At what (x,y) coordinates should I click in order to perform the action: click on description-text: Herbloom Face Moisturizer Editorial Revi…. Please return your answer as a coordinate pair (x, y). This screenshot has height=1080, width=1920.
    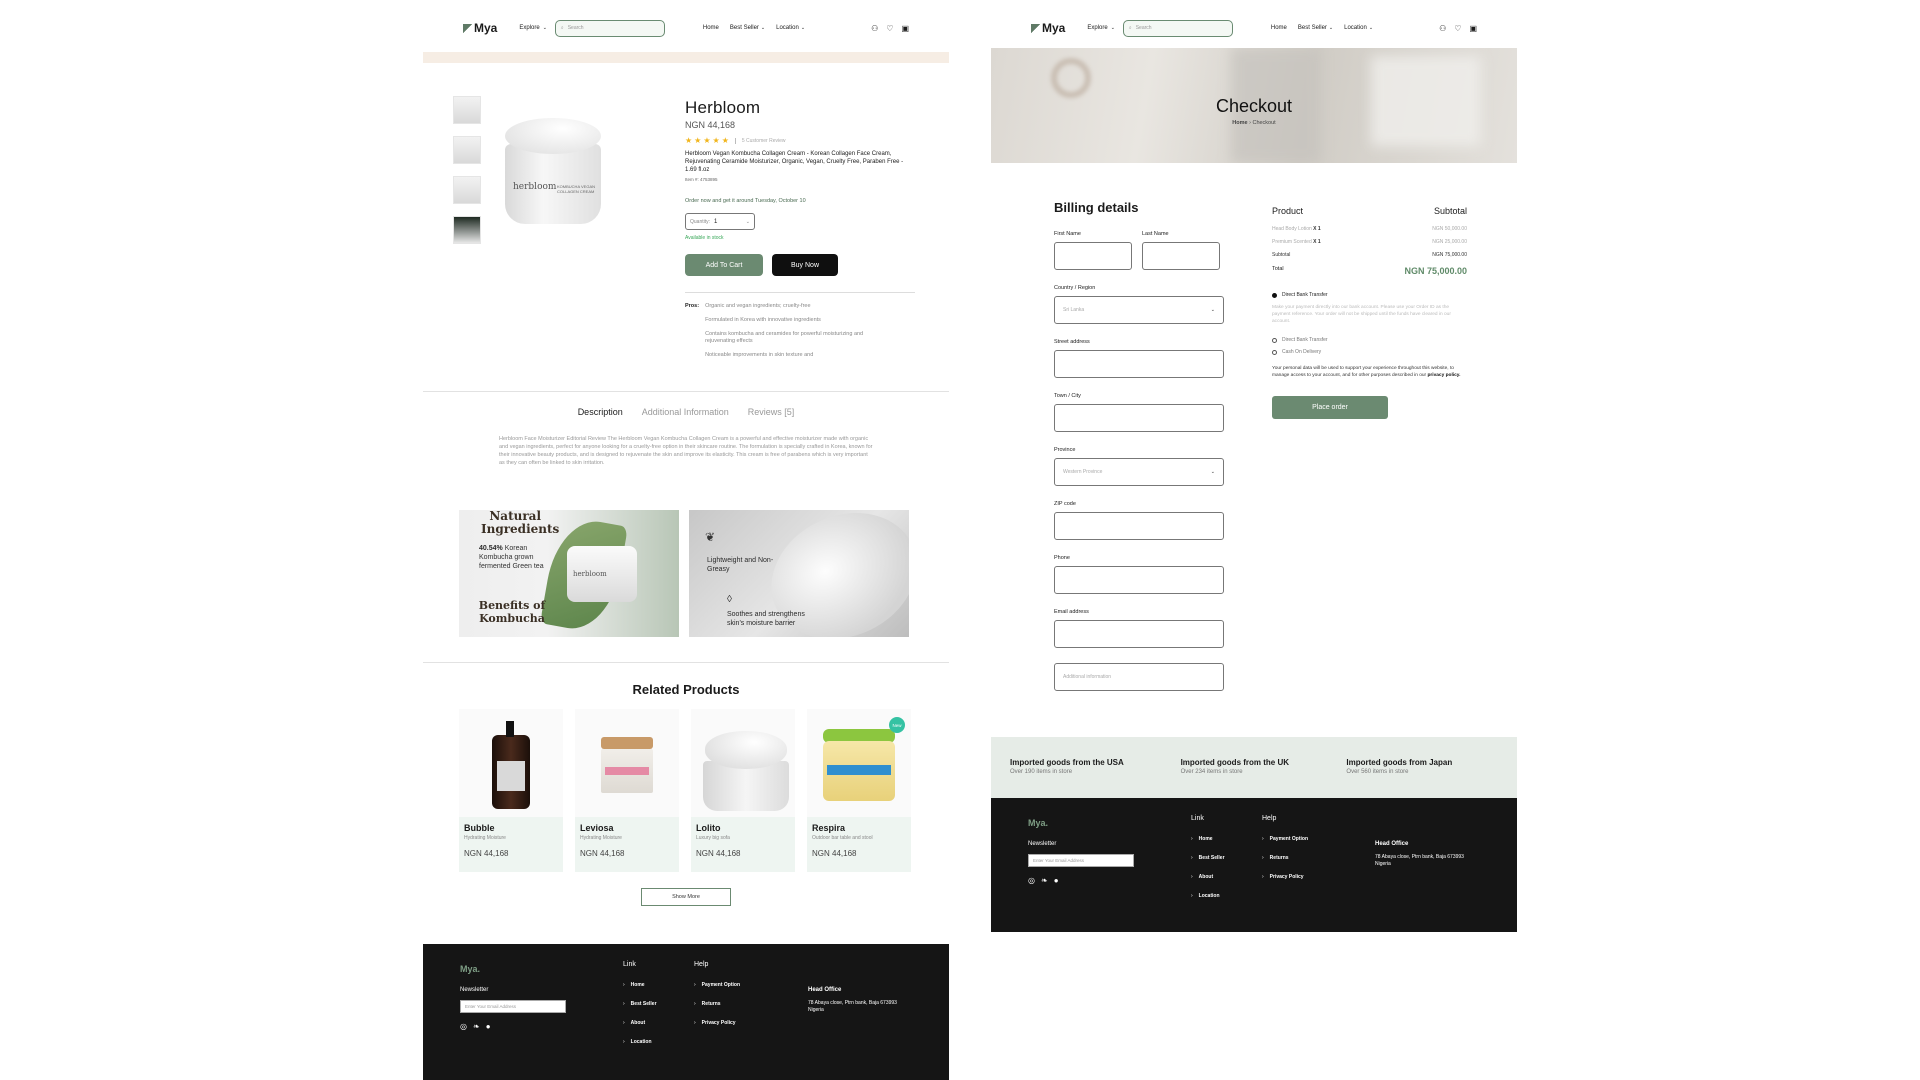
    Looking at the image, I should click on (686, 451).